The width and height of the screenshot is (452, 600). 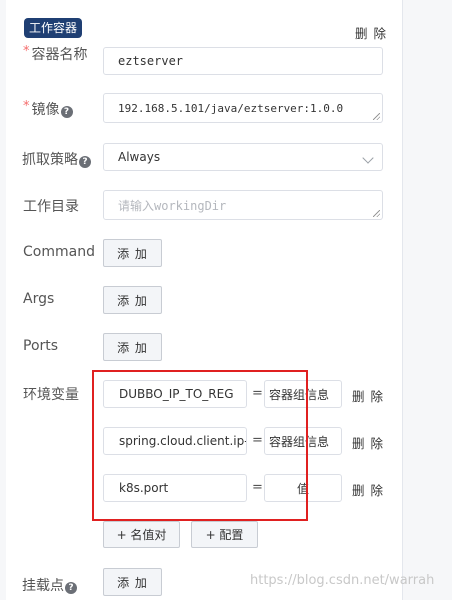 What do you see at coordinates (48, 109) in the screenshot?
I see `image-label: * 镜像?` at bounding box center [48, 109].